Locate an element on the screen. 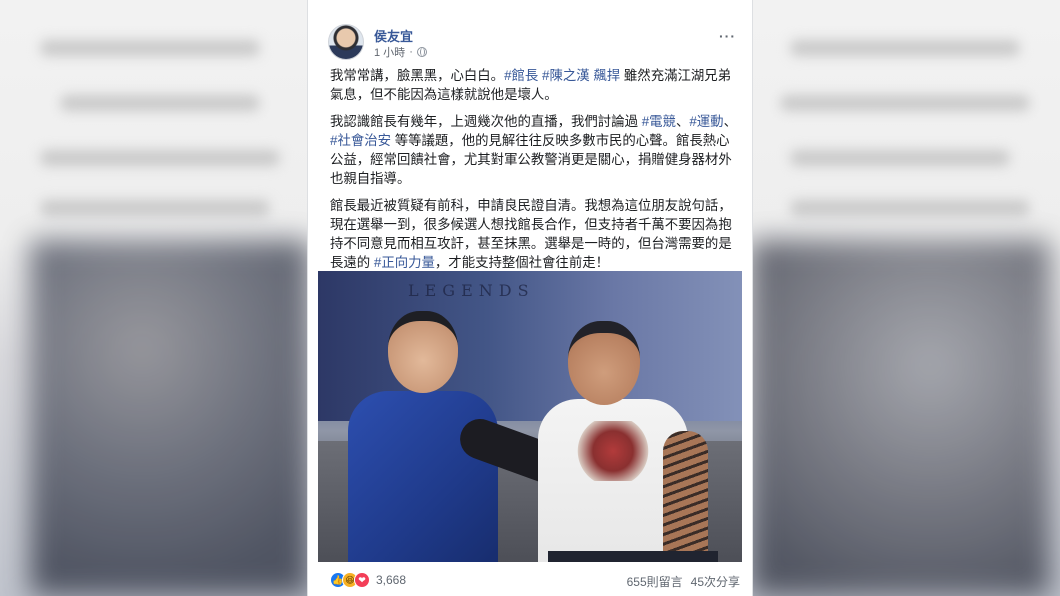 This screenshot has height=596, width=1060. photo-wall-text: LEGENDS is located at coordinates (471, 290).